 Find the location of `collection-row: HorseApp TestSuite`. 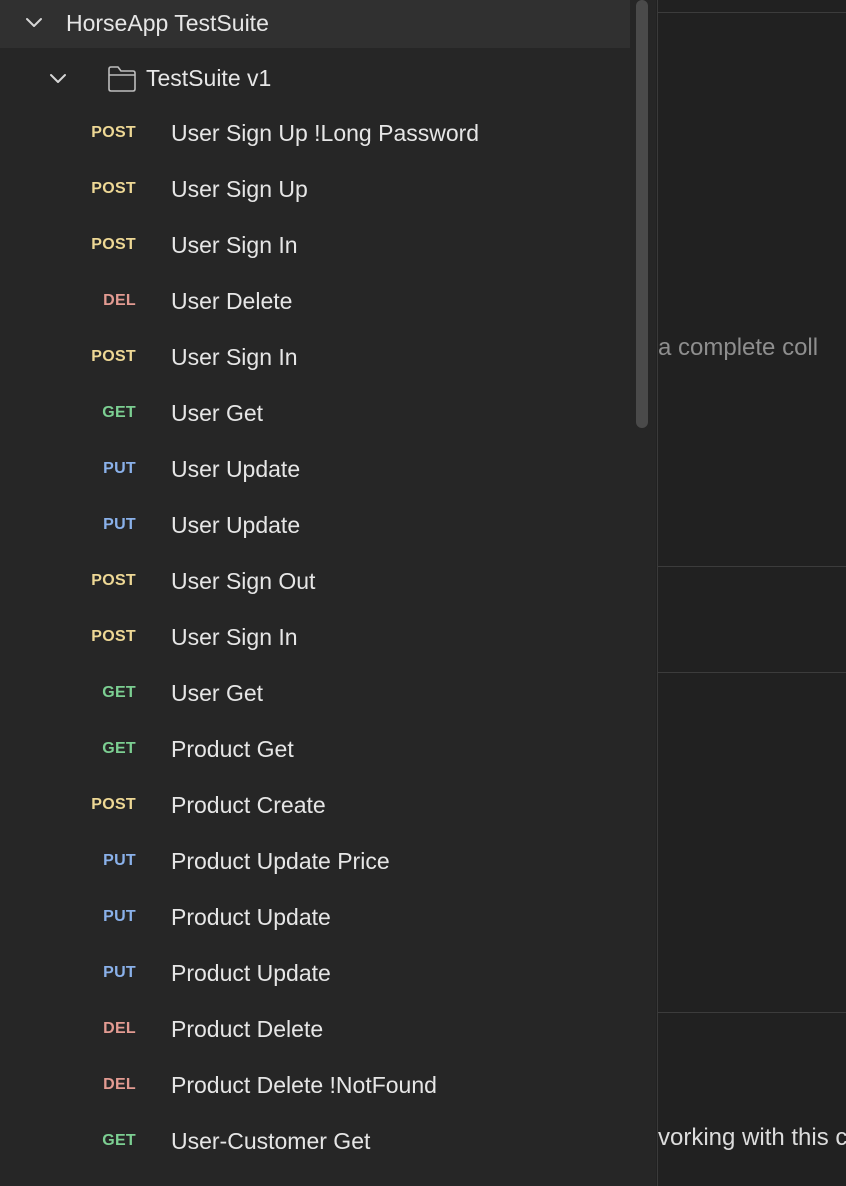

collection-row: HorseApp TestSuite is located at coordinates (315, 24).